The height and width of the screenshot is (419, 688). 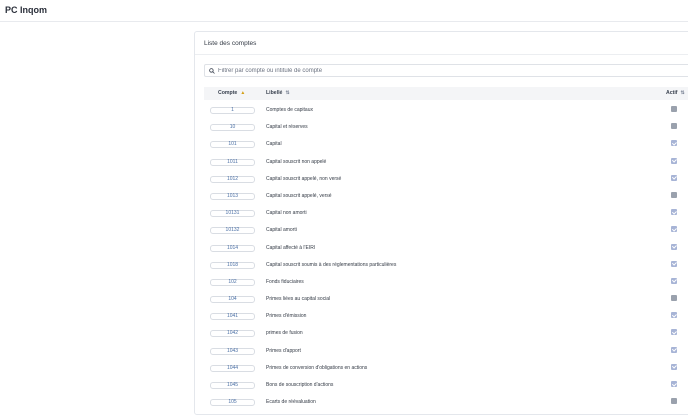 I want to click on account-label: Ecarts de réévaluation, so click(x=291, y=402).